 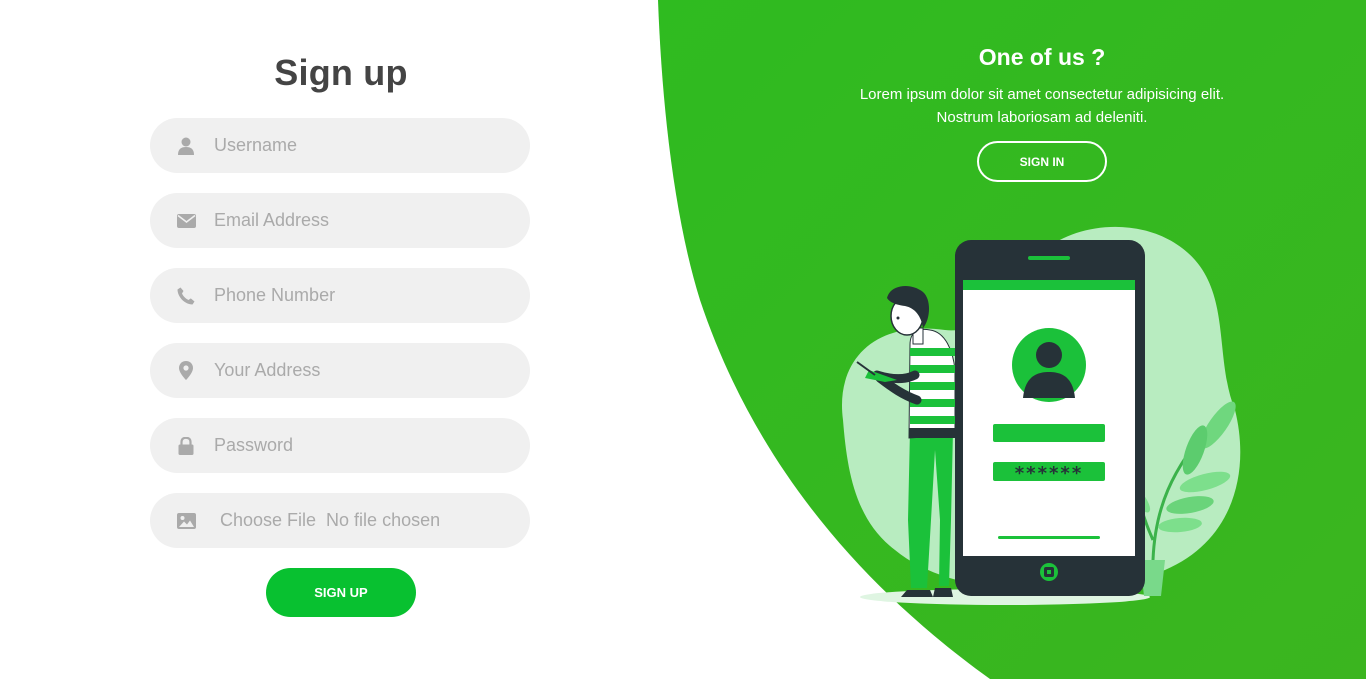 What do you see at coordinates (1049, 473) in the screenshot?
I see `password-mask: ******` at bounding box center [1049, 473].